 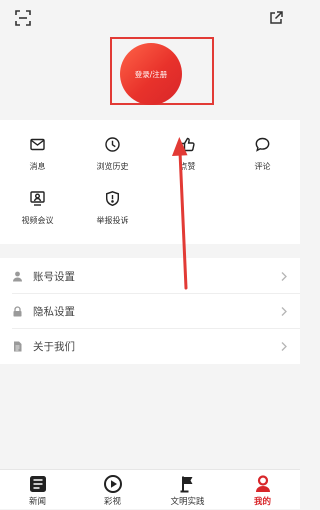 I want to click on login-register-button: 登录/注册, so click(x=151, y=74).